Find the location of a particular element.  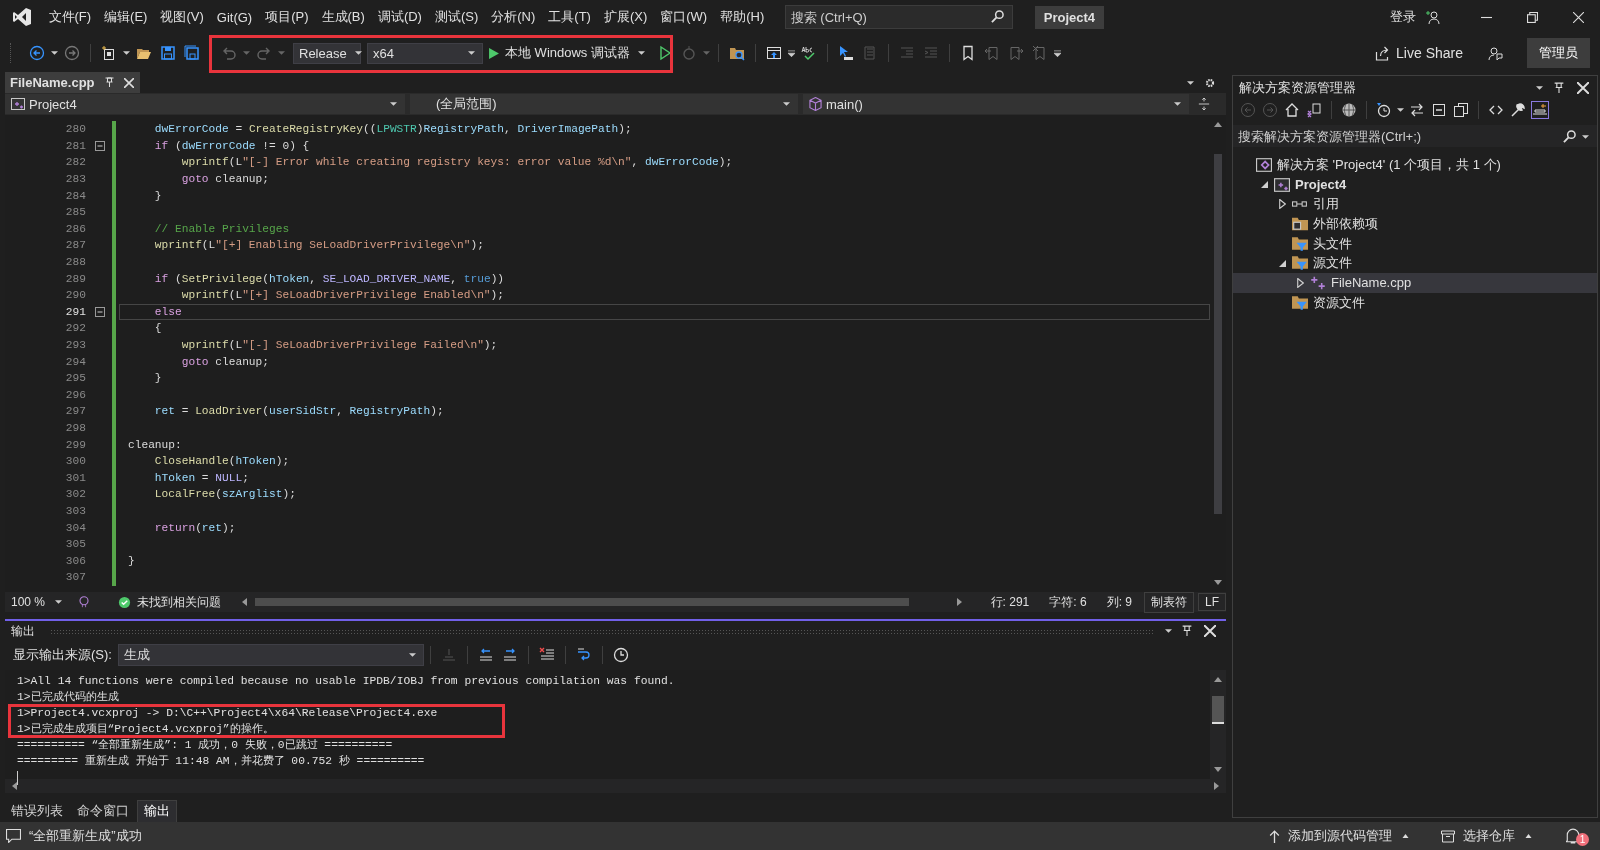

home-icon is located at coordinates (1292, 110).